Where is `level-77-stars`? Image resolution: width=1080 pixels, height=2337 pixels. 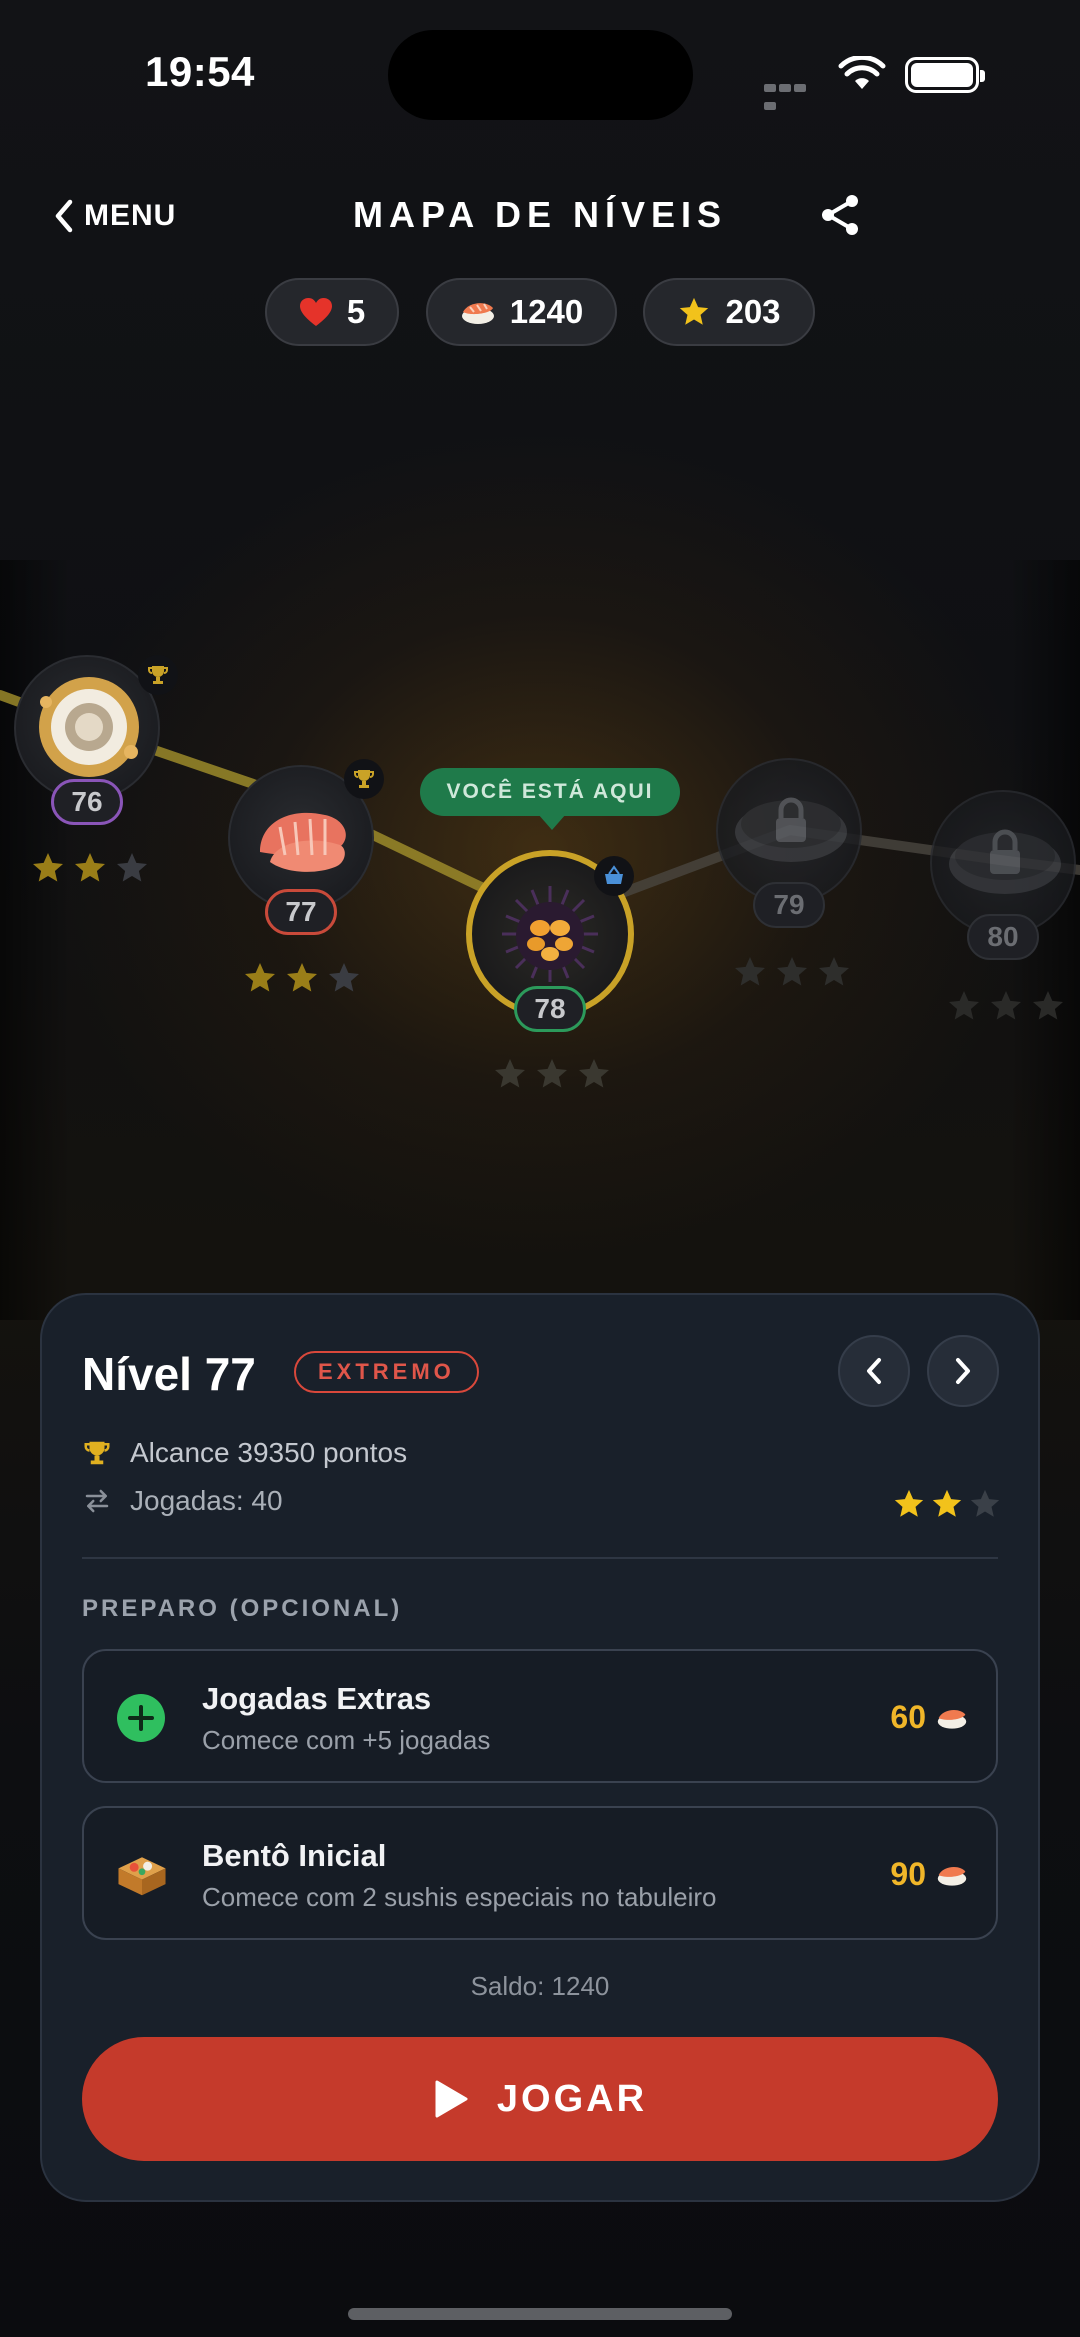
level-77-stars is located at coordinates (302, 978).